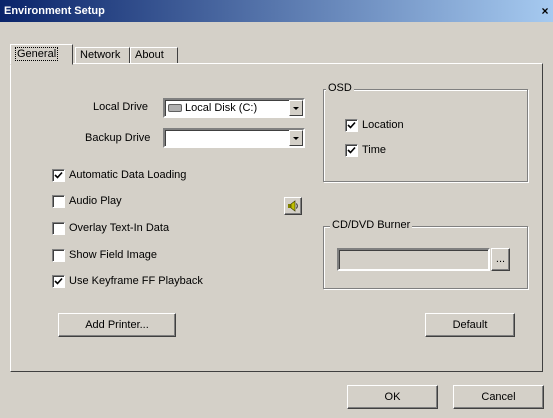  What do you see at coordinates (54, 11) in the screenshot?
I see `window-title: Environment Setup` at bounding box center [54, 11].